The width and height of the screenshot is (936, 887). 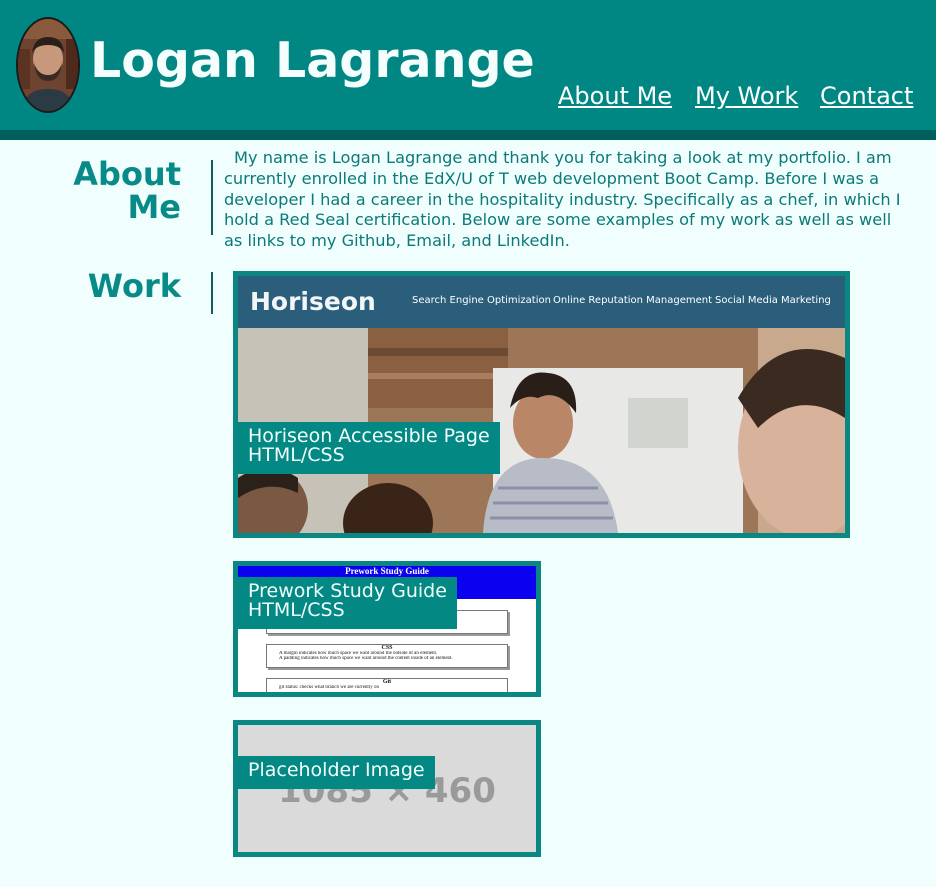 I want to click on horiseon-preview-nav-3: Social Media Marketing, so click(x=773, y=300).